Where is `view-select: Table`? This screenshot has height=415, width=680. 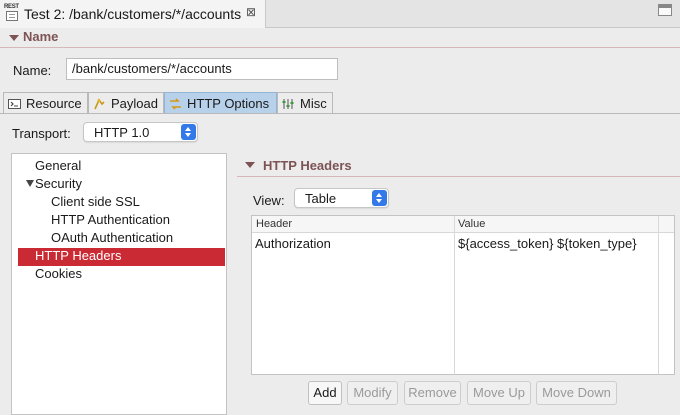
view-select: Table is located at coordinates (341, 198).